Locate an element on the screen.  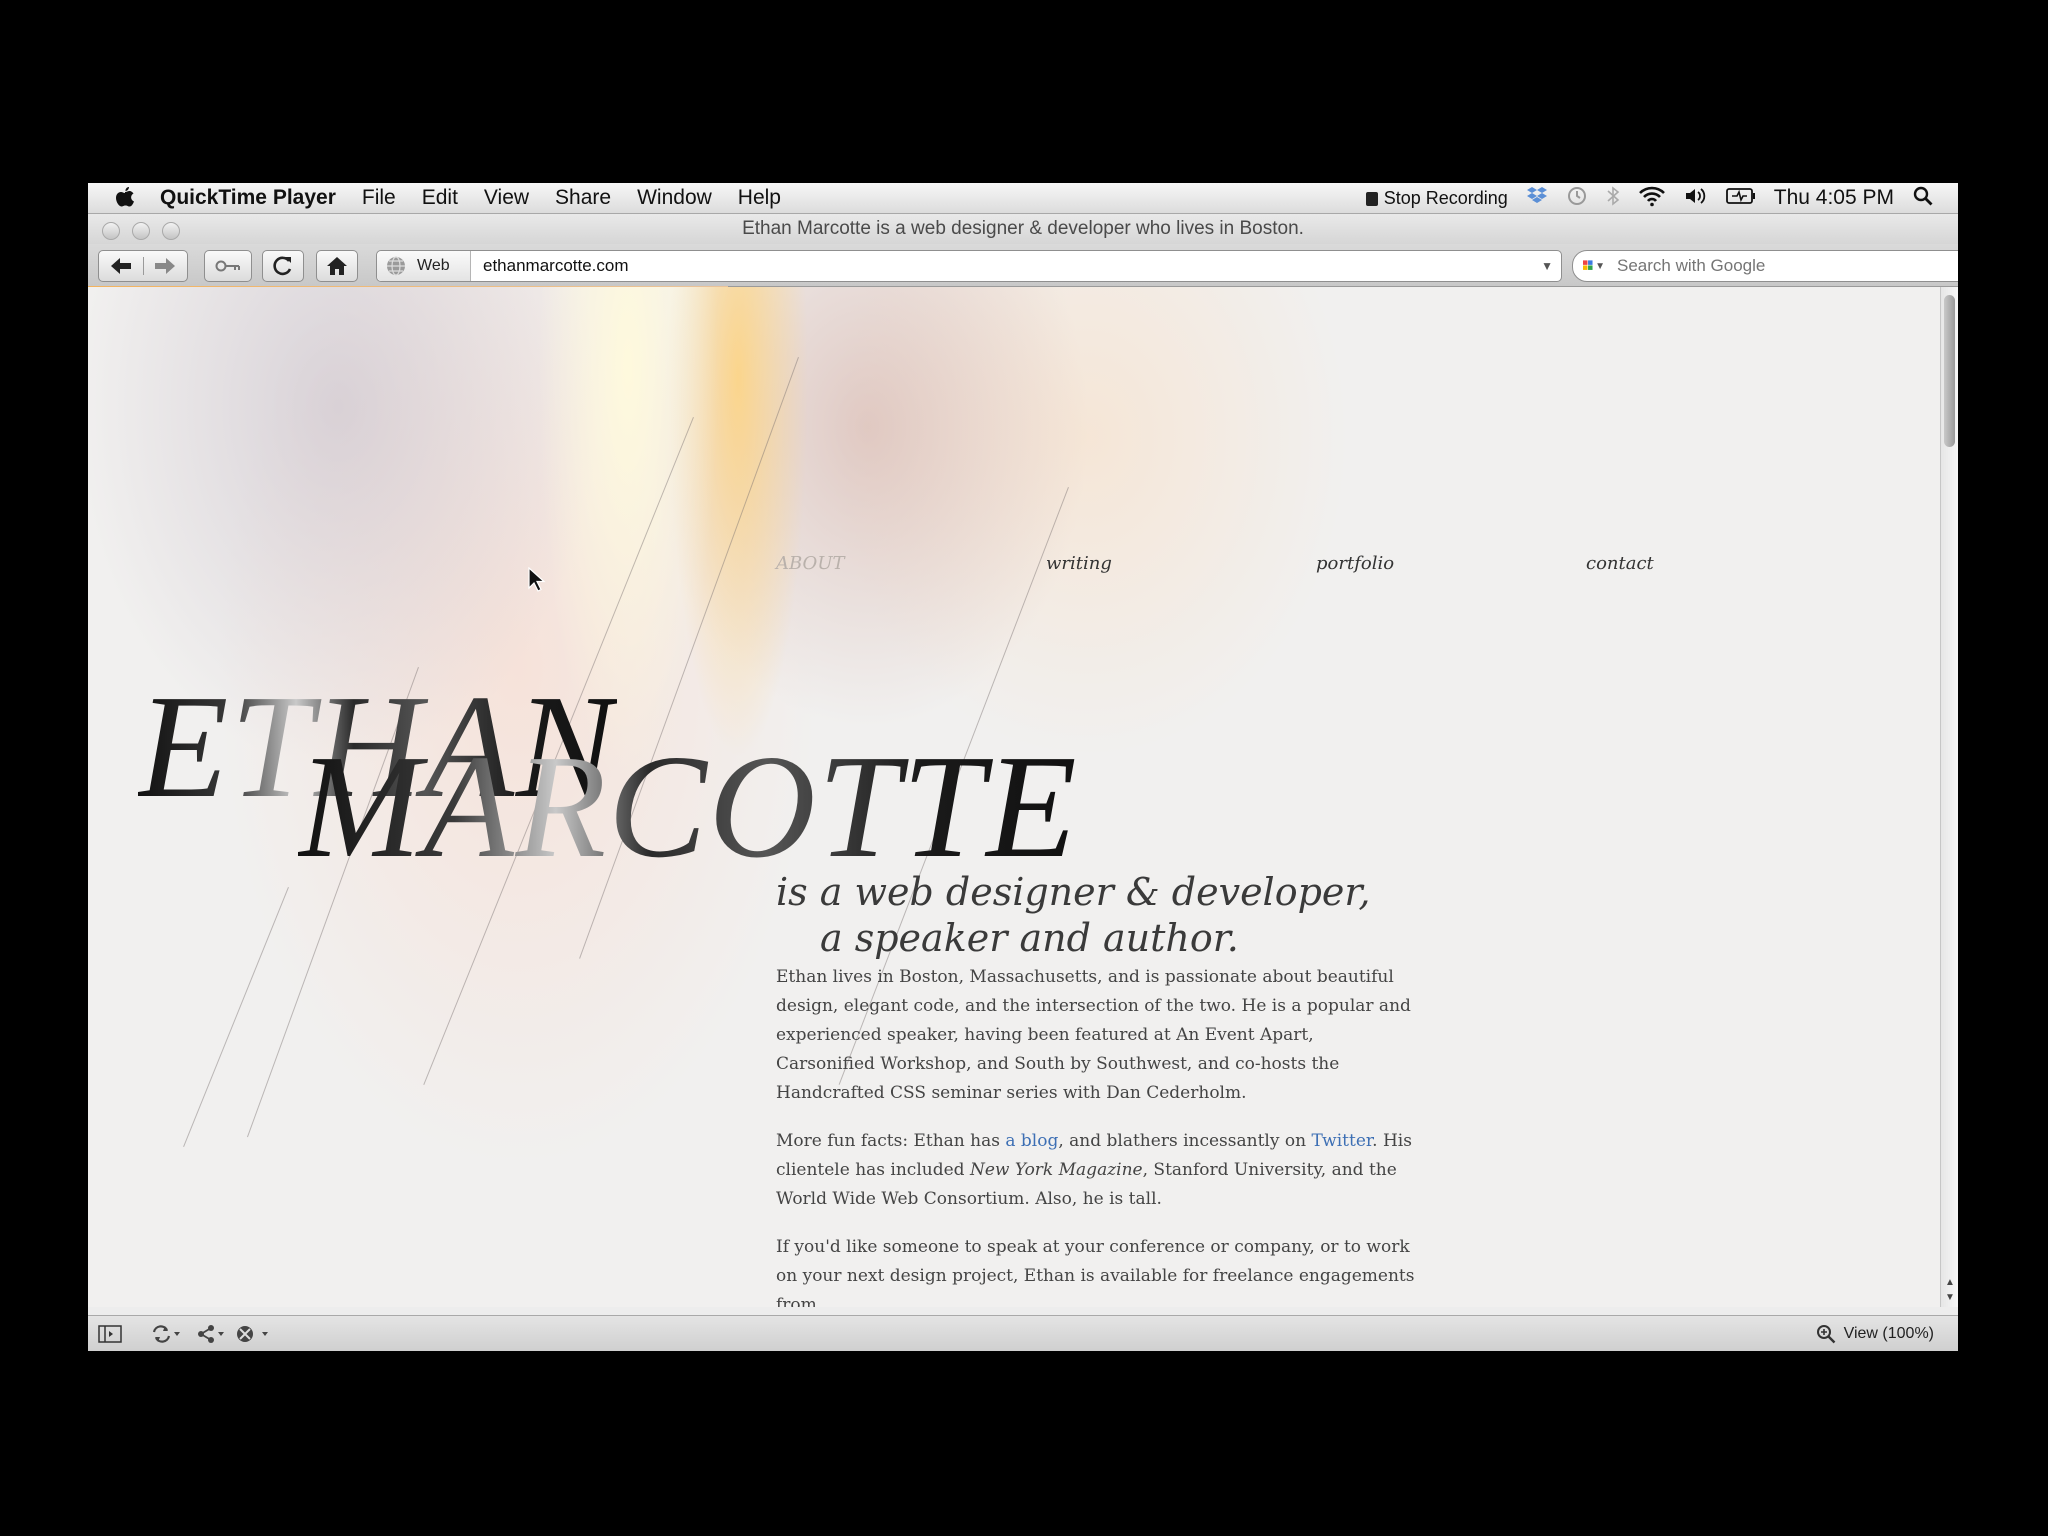
menu-share: Share is located at coordinates (583, 198).